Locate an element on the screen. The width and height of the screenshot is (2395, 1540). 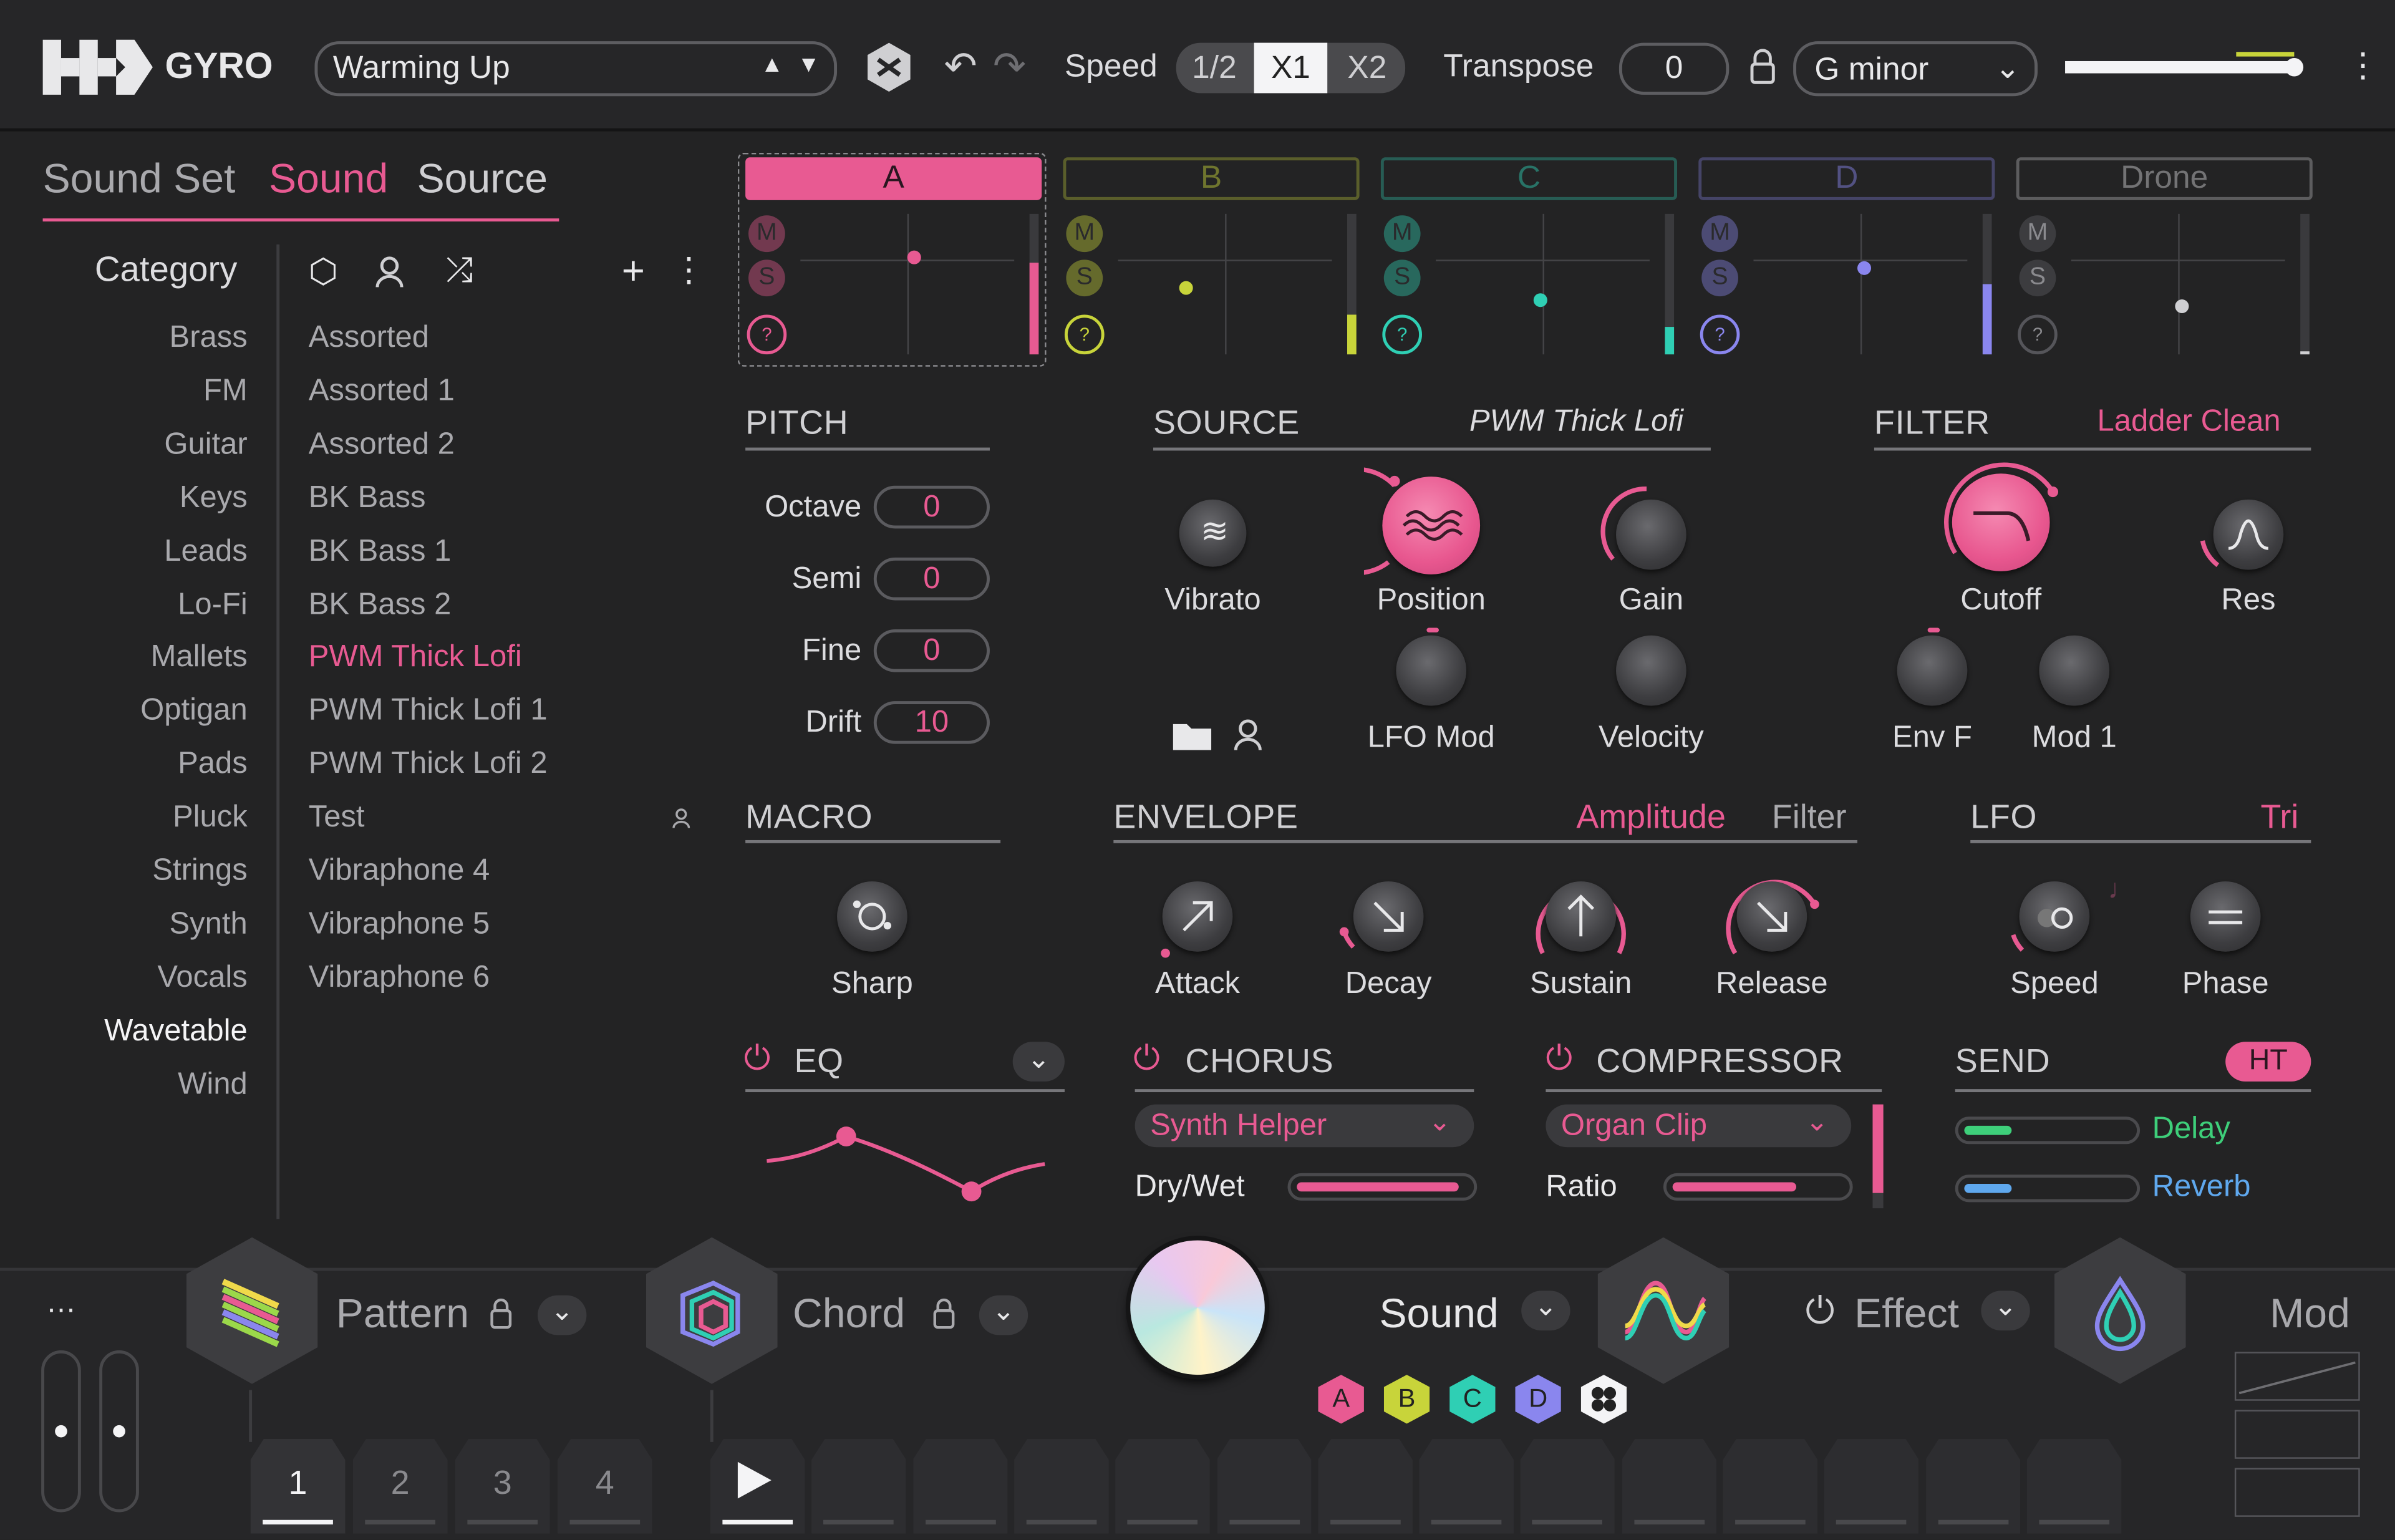
category-item: Mallets is located at coordinates (171, 658).